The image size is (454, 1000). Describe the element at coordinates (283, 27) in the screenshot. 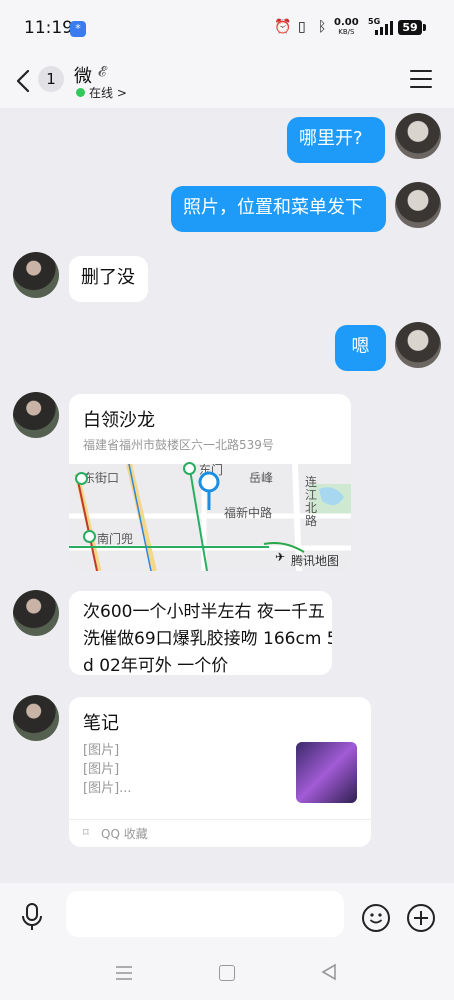

I see `alarm-icon: ⏰` at that location.